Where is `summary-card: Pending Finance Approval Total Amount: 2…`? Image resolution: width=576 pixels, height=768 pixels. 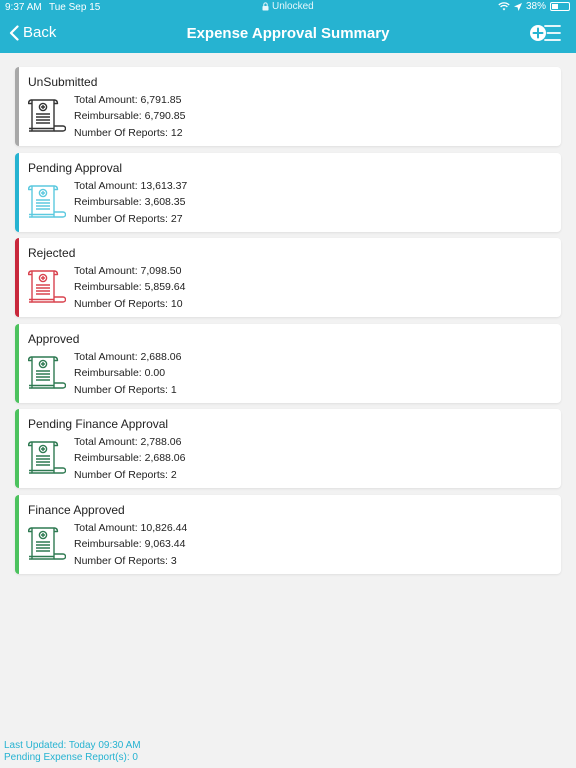 summary-card: Pending Finance Approval Total Amount: 2… is located at coordinates (288, 448).